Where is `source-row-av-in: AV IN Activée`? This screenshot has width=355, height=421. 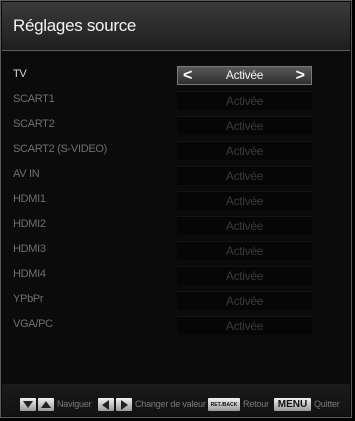 source-row-av-in: AV IN Activée is located at coordinates (163, 176).